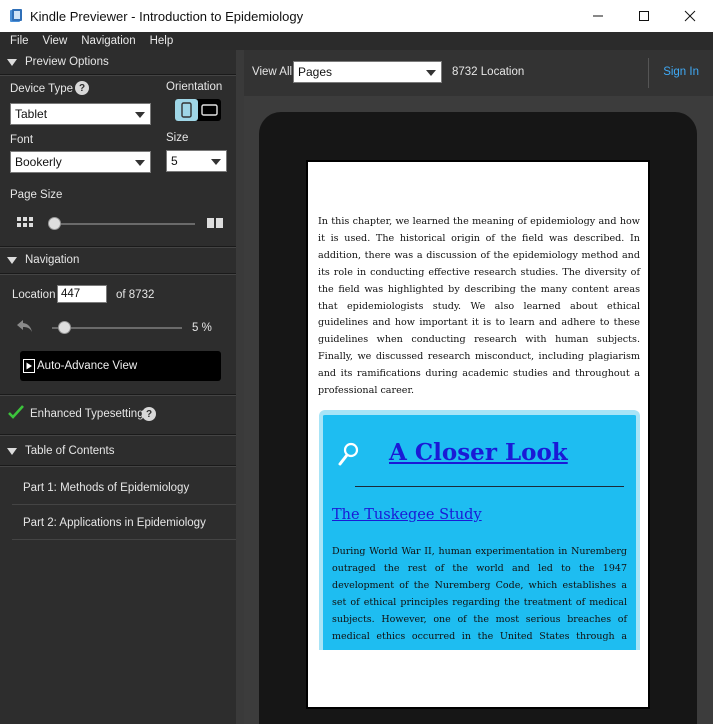  I want to click on checkmark-icon, so click(16, 412).